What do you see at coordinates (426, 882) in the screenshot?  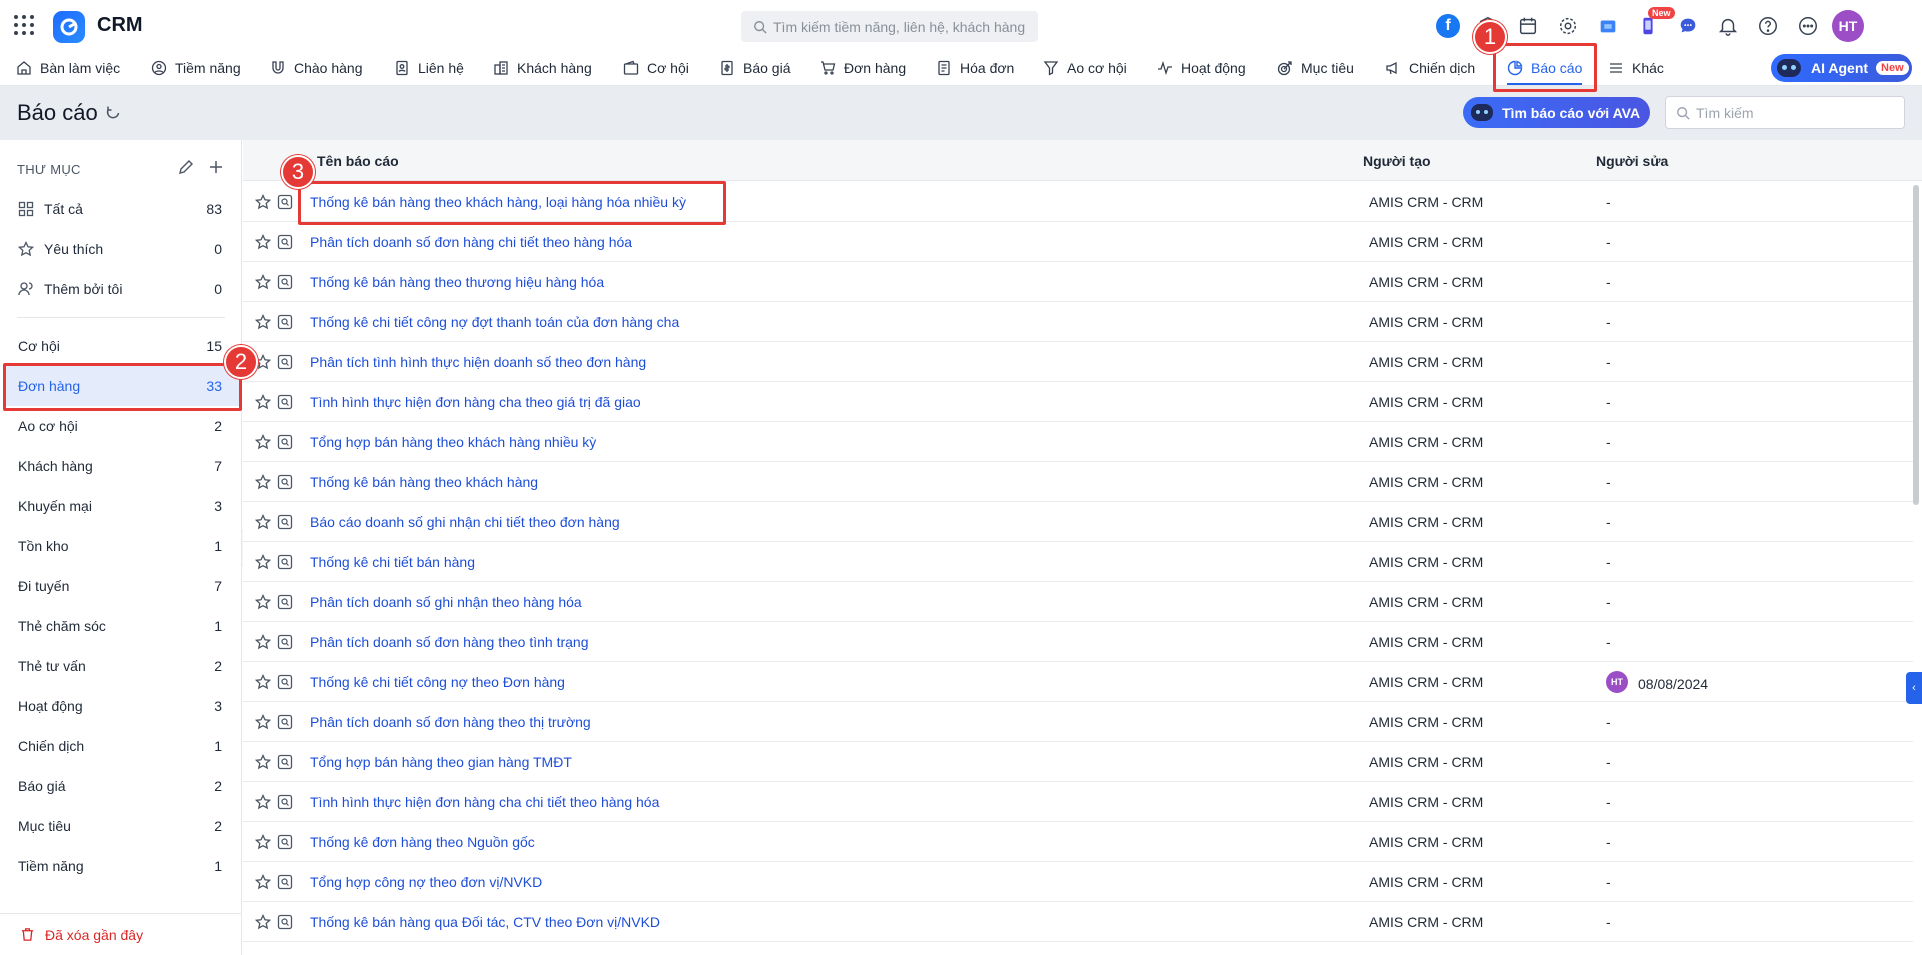 I see `report-name-link: Tổng hợp công nợ theo đơn vị/NVKD` at bounding box center [426, 882].